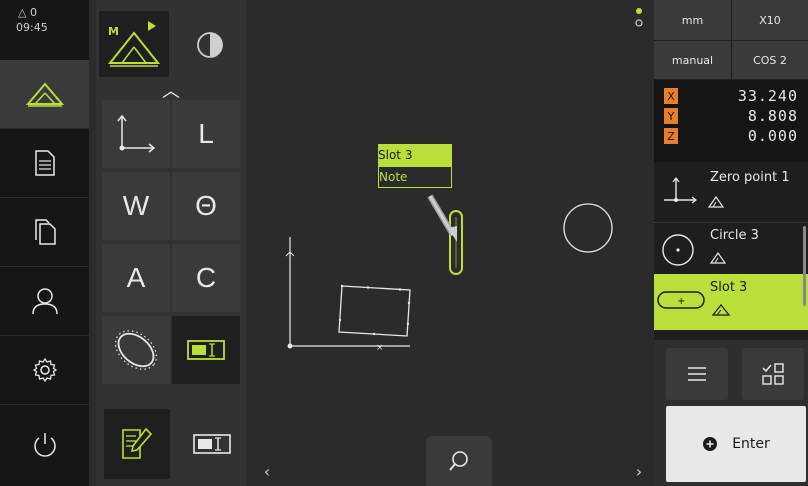  I want to click on list-scrollbar, so click(804, 266).